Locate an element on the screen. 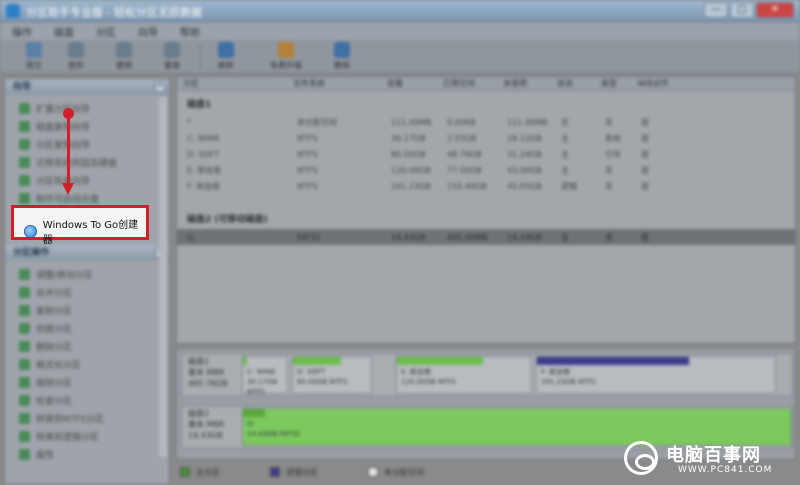  sidebar-item-merge: 合并分区 is located at coordinates (94, 292).